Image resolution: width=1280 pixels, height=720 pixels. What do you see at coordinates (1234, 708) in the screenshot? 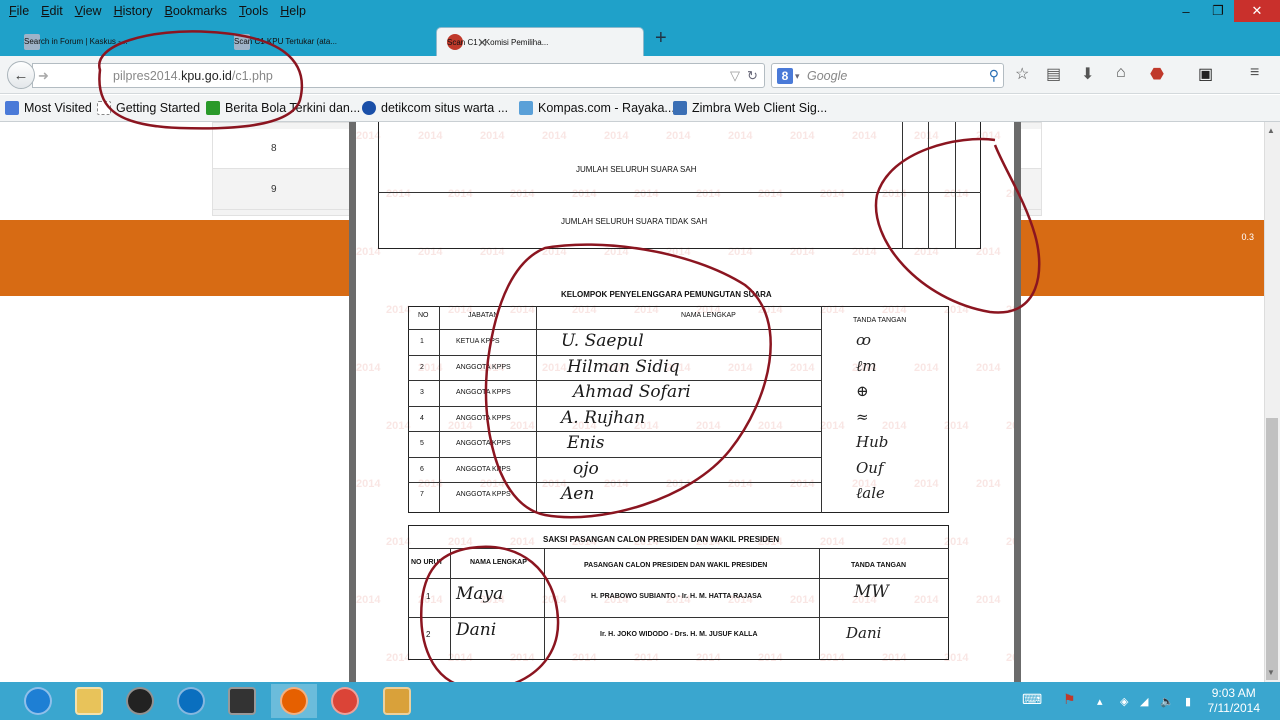
I see `clock-date: 7/11/2014` at bounding box center [1234, 708].